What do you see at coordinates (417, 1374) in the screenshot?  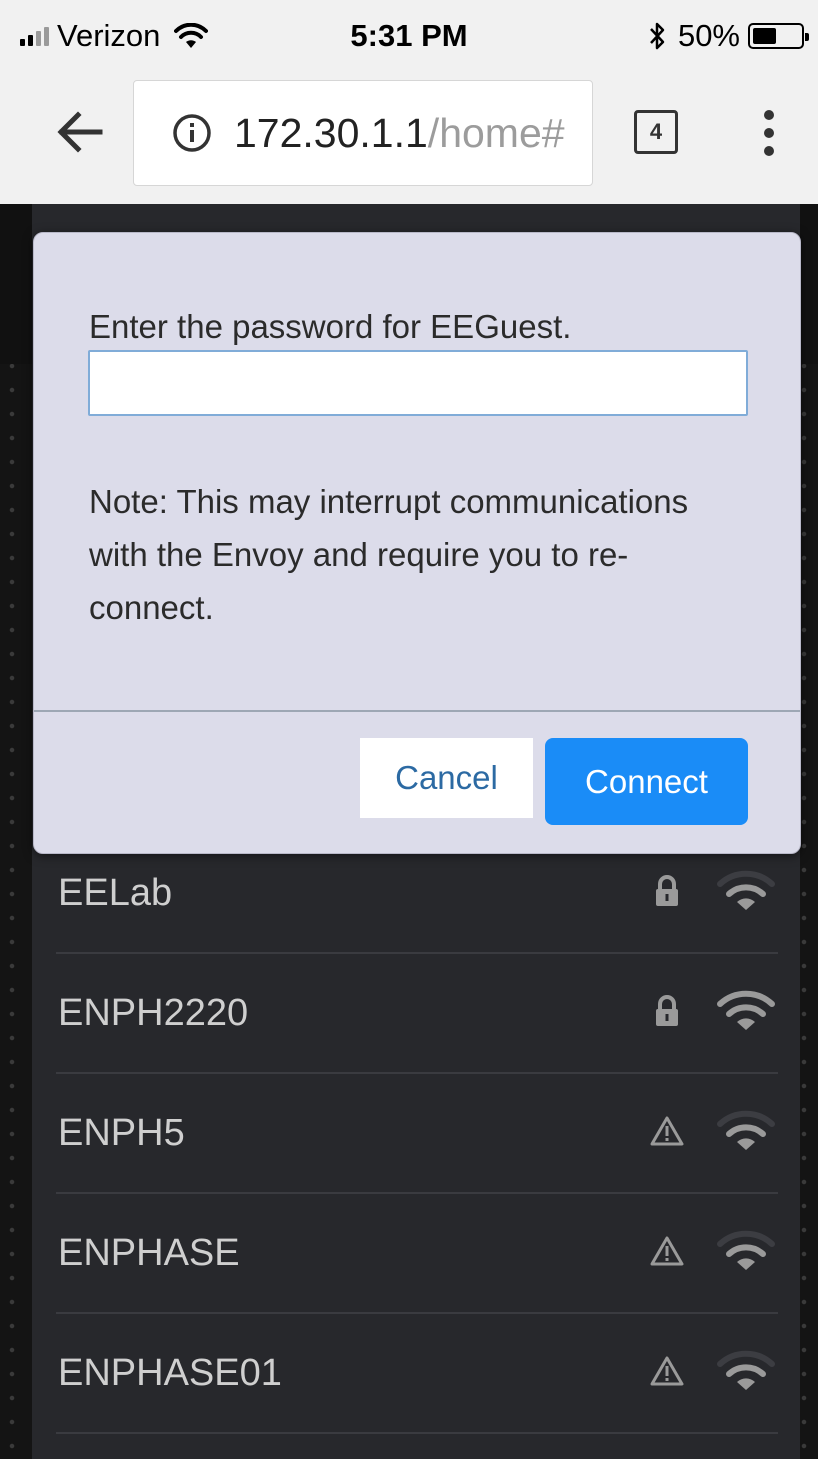 I see `network-row-enphase01: ENPHASE01` at bounding box center [417, 1374].